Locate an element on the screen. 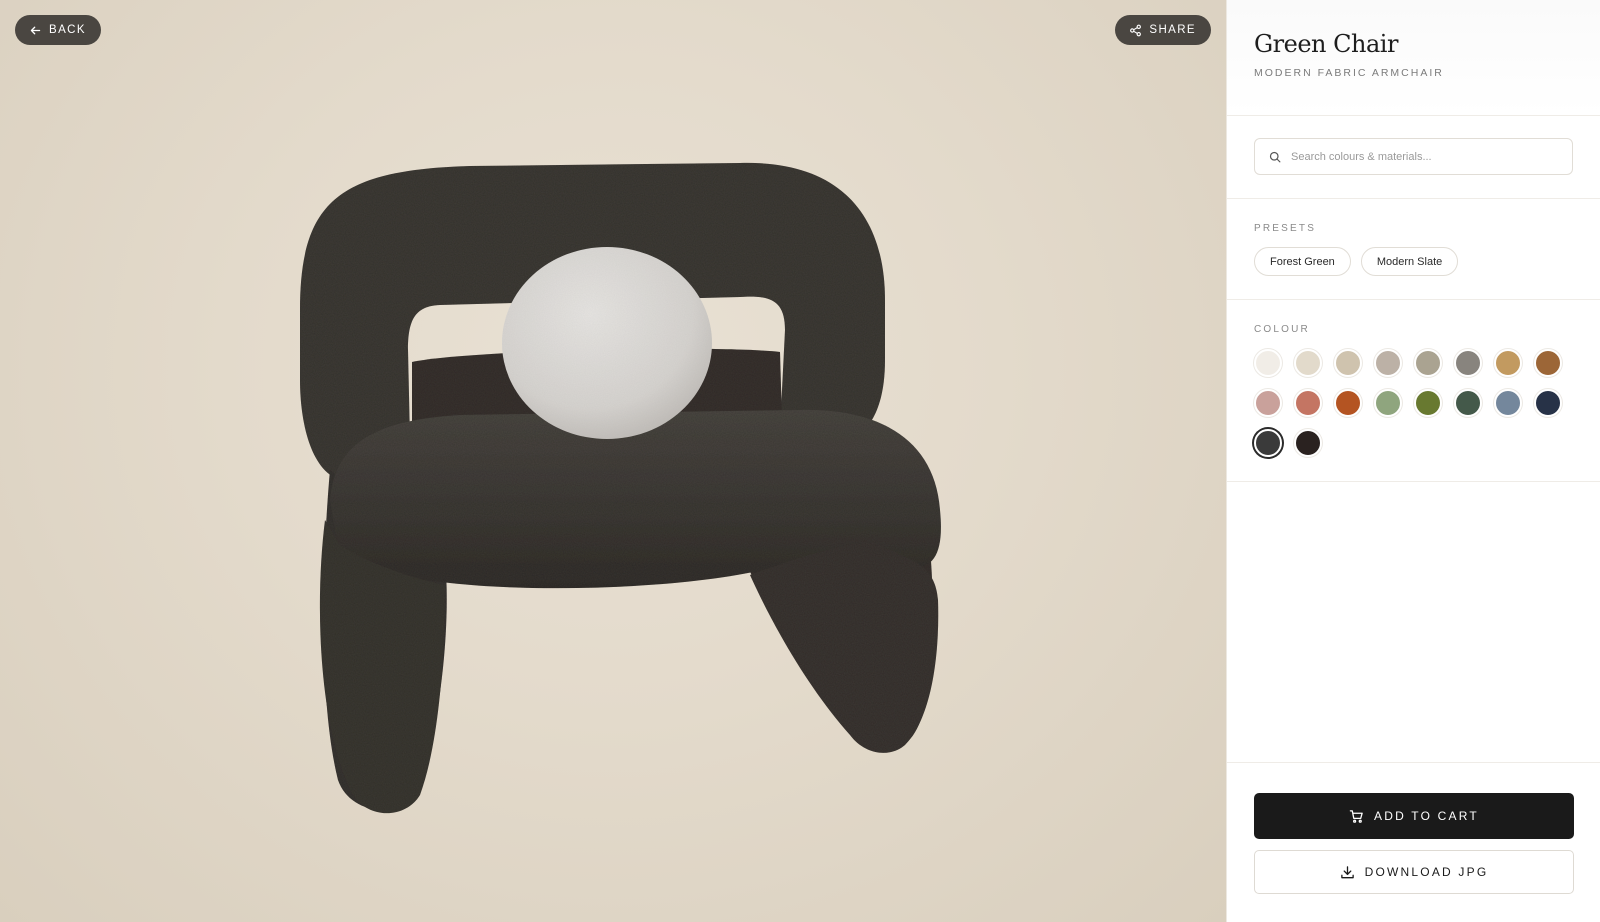 The height and width of the screenshot is (922, 1600). download-jpg-button: DOWNLOAD JPG is located at coordinates (1414, 872).